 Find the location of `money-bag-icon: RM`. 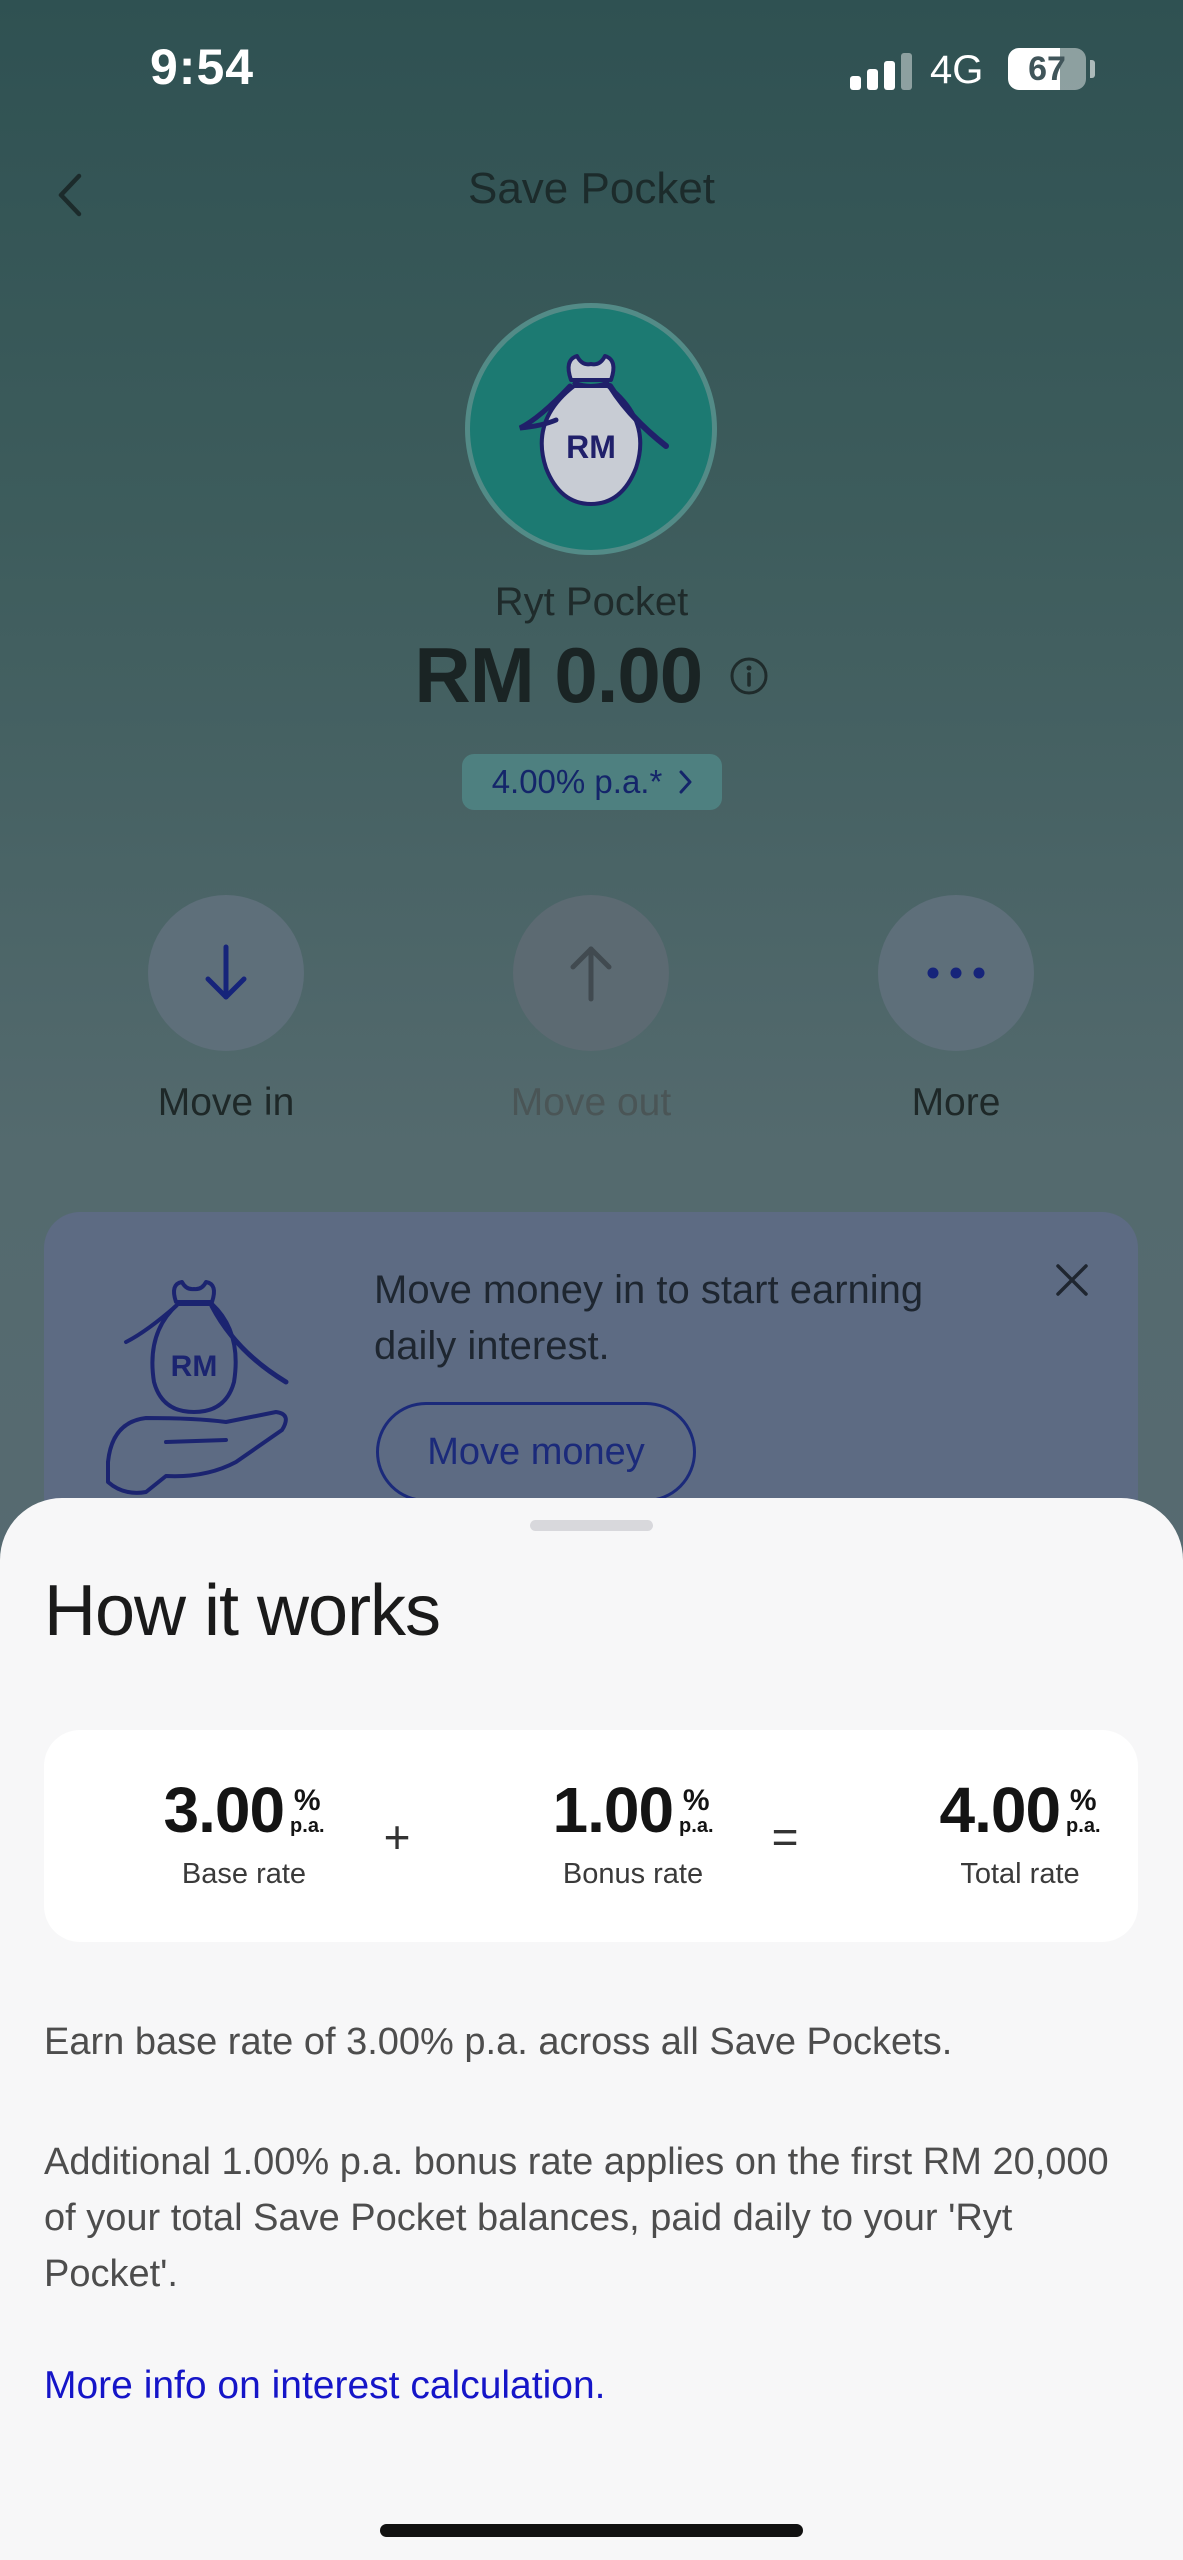

money-bag-icon: RM is located at coordinates (593, 430).